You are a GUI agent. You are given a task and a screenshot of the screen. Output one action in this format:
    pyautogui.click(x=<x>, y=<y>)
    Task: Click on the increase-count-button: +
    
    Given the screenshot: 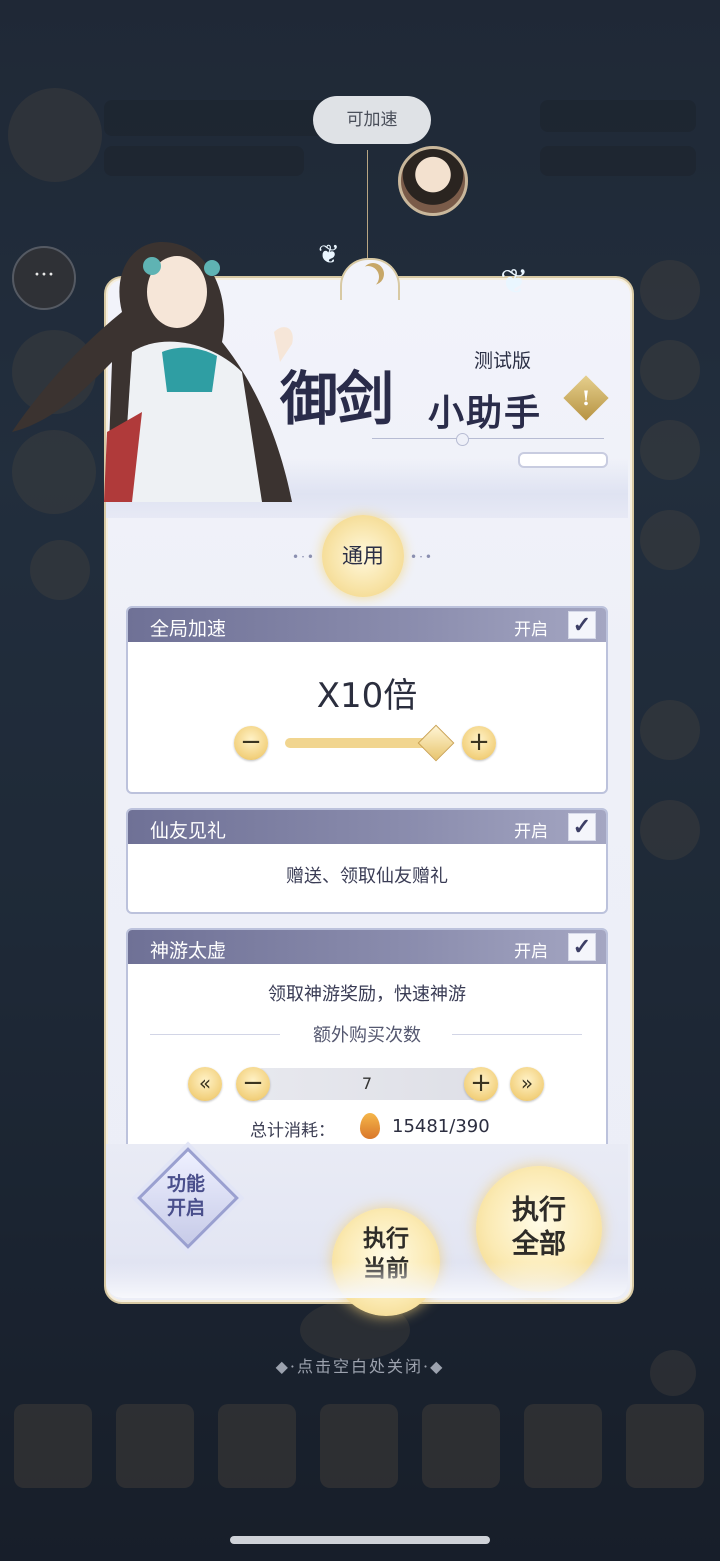 What is the action you would take?
    pyautogui.click(x=481, y=1084)
    